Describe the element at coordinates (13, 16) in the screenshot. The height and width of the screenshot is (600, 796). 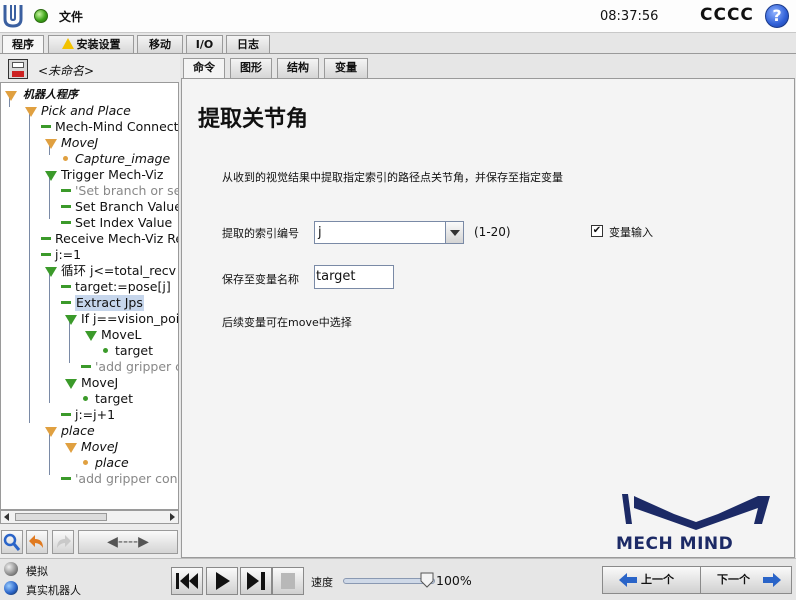
I see `ur-logo-icon` at that location.